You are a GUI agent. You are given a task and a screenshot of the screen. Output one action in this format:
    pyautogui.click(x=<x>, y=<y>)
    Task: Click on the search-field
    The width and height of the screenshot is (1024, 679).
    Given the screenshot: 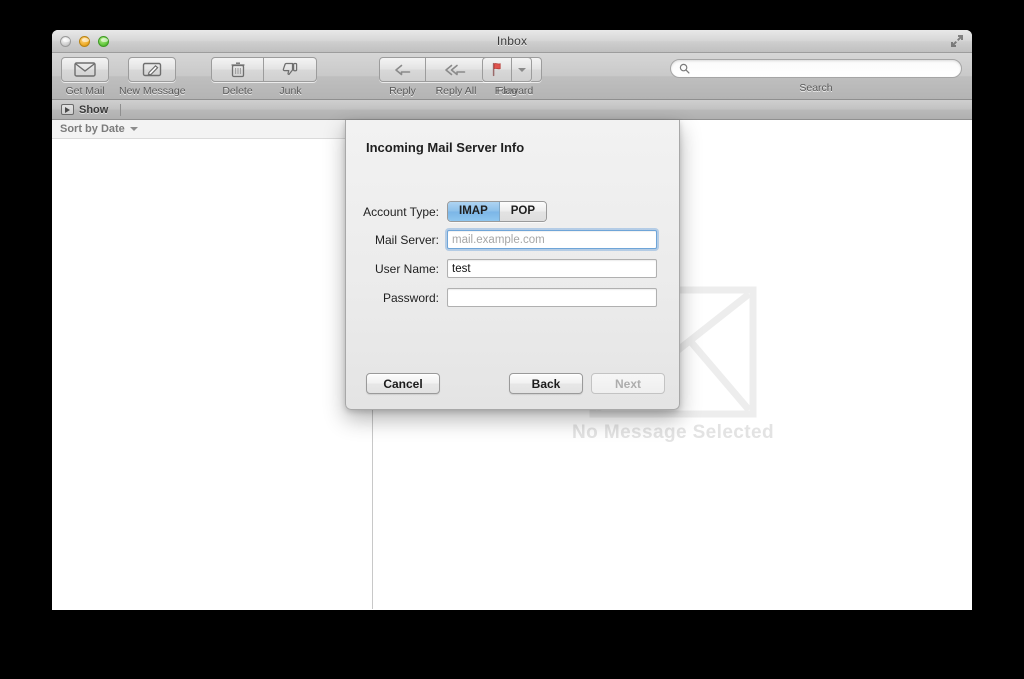 What is the action you would take?
    pyautogui.click(x=816, y=68)
    